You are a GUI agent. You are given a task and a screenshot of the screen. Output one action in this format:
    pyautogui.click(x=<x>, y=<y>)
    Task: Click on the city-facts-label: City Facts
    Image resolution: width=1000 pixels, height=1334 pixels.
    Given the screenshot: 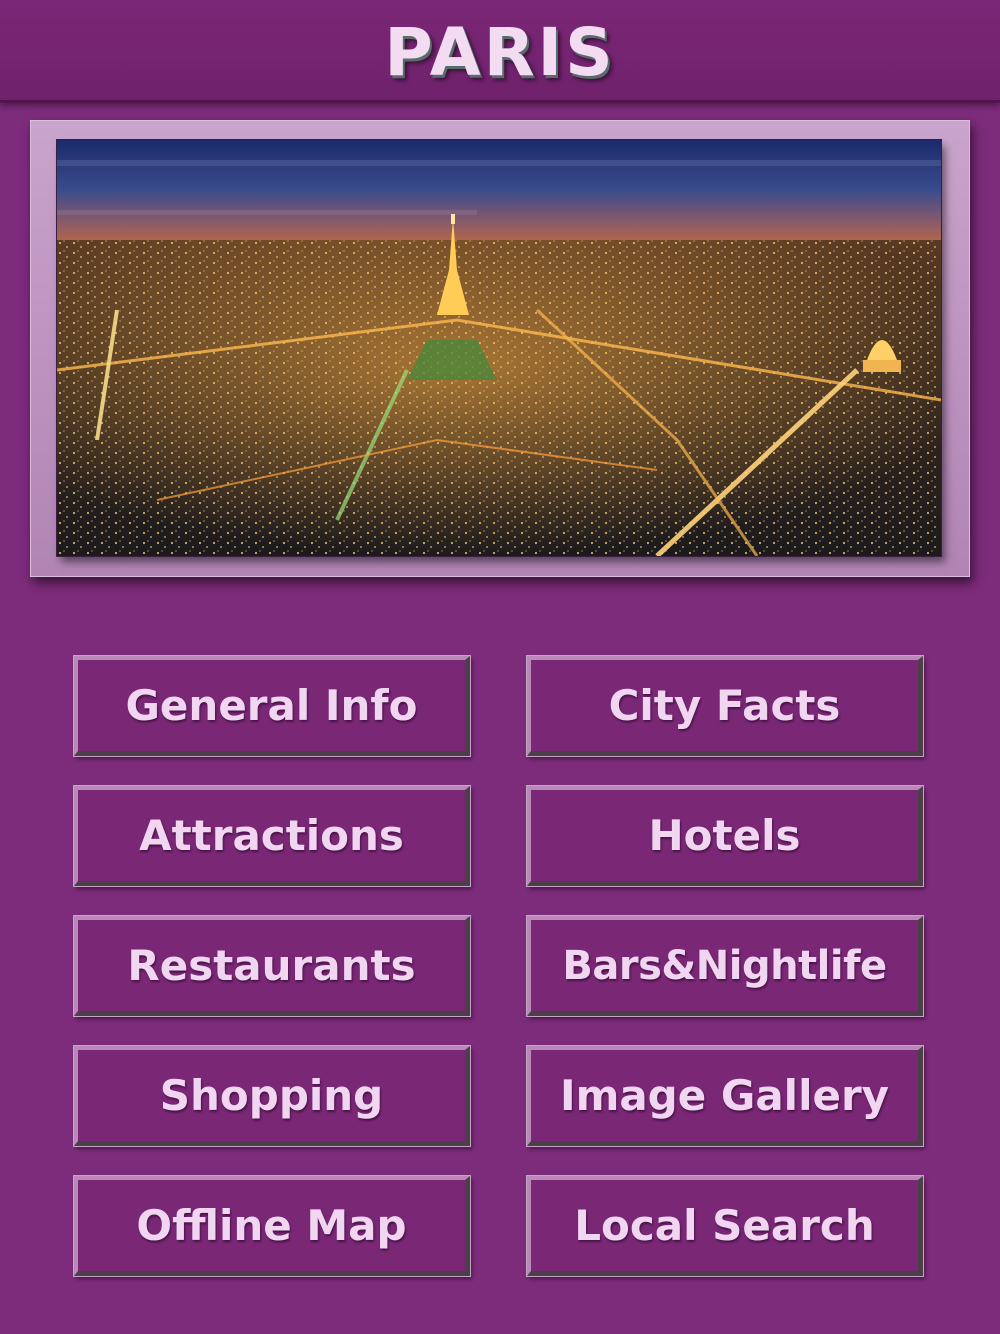 What is the action you would take?
    pyautogui.click(x=724, y=705)
    